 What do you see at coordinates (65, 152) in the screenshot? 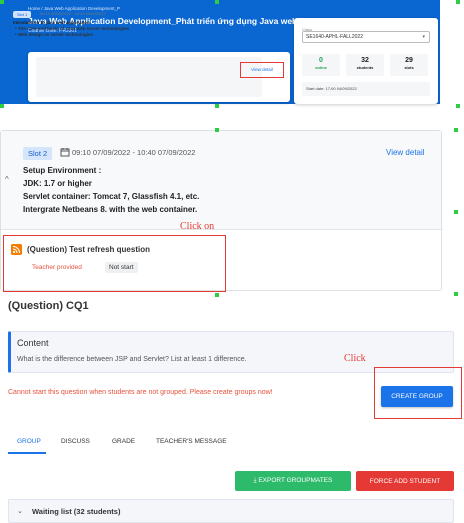
I see `calendar-icon` at bounding box center [65, 152].